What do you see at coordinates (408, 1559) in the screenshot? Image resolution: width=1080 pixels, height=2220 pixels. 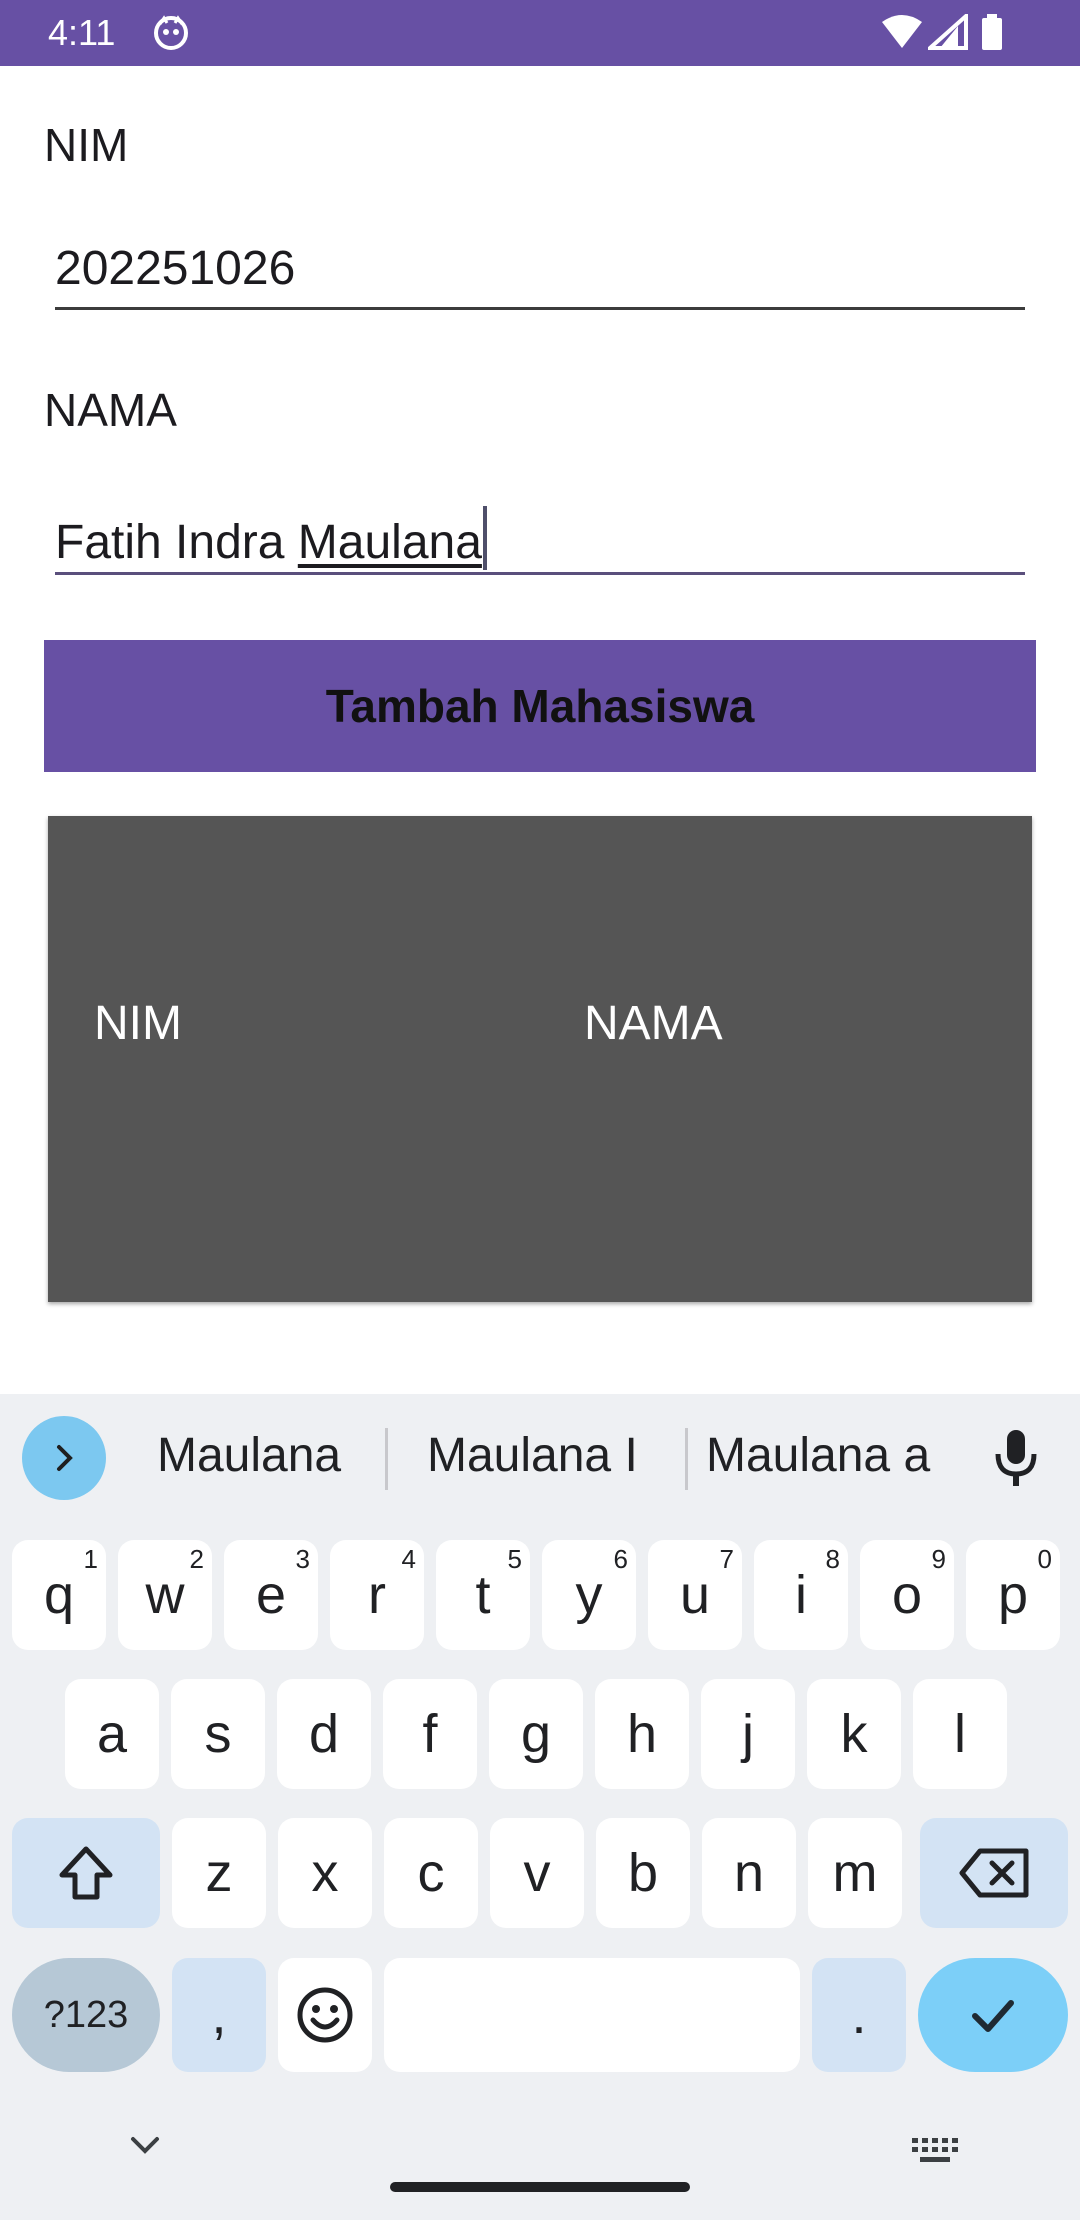 I see `key-r-hint: 4` at bounding box center [408, 1559].